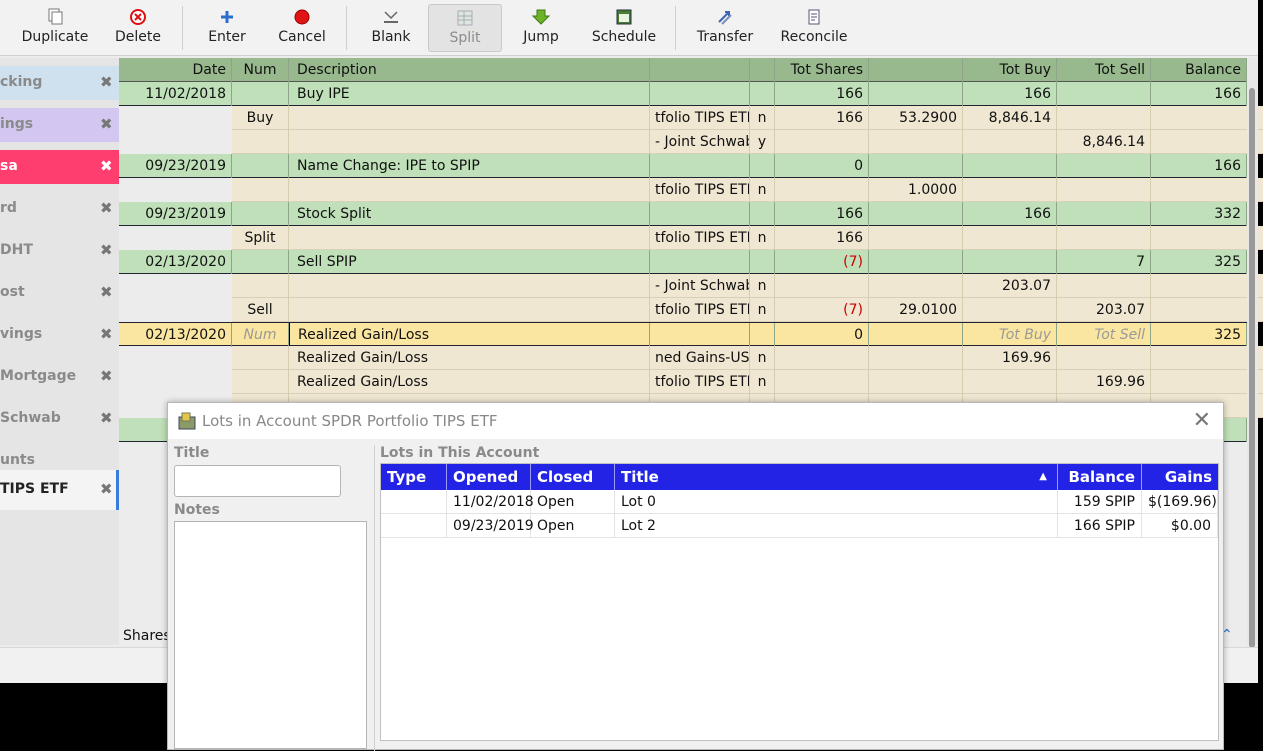  What do you see at coordinates (747, 118) in the screenshot?
I see `split-row: Buy tfolio TIPS ETF n 166 53.2900 8,846.14` at bounding box center [747, 118].